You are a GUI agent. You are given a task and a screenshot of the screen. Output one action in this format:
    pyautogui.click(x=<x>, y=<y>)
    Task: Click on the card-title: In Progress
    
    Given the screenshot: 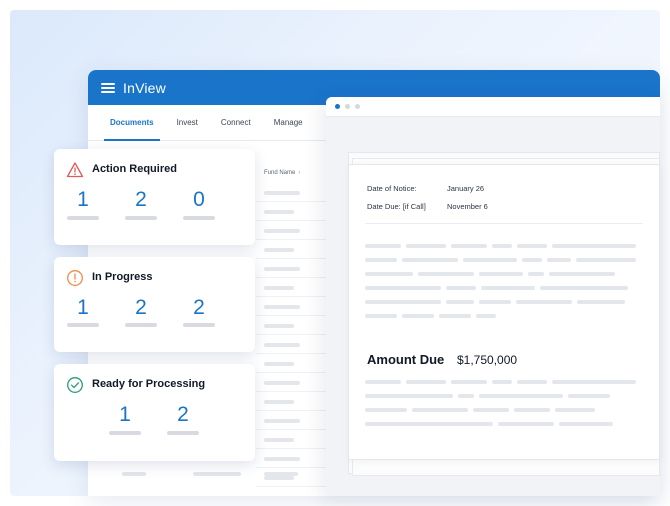 What is the action you would take?
    pyautogui.click(x=122, y=277)
    